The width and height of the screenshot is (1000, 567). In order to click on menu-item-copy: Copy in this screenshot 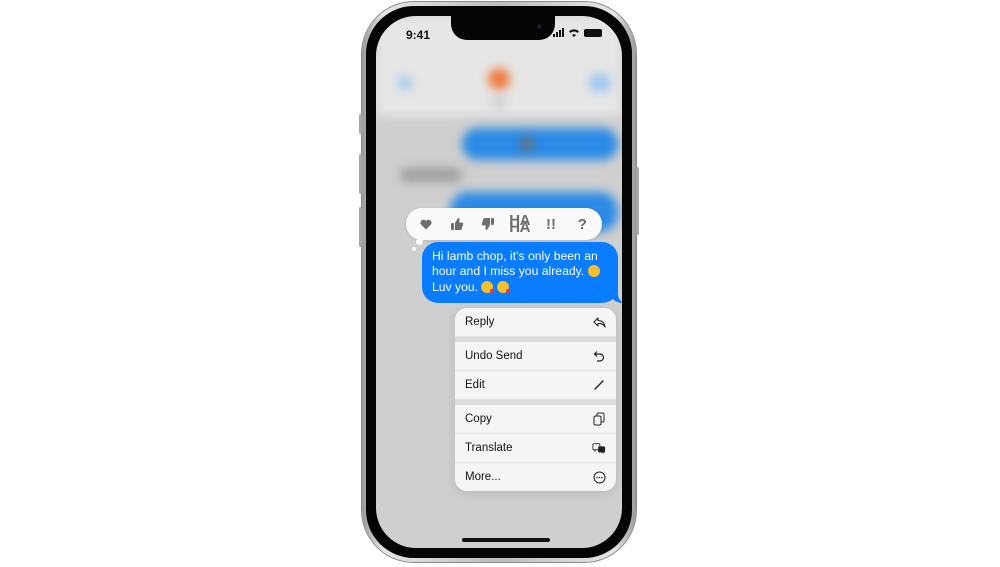, I will do `click(535, 419)`.